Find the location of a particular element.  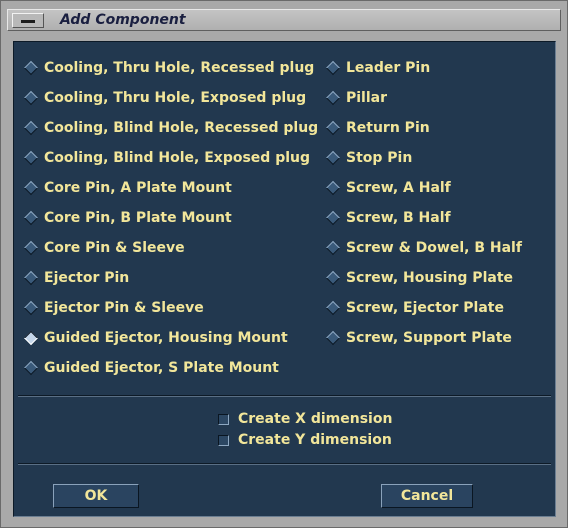

create-x-dimension-checkbox: Create X dimension is located at coordinates (305, 419).